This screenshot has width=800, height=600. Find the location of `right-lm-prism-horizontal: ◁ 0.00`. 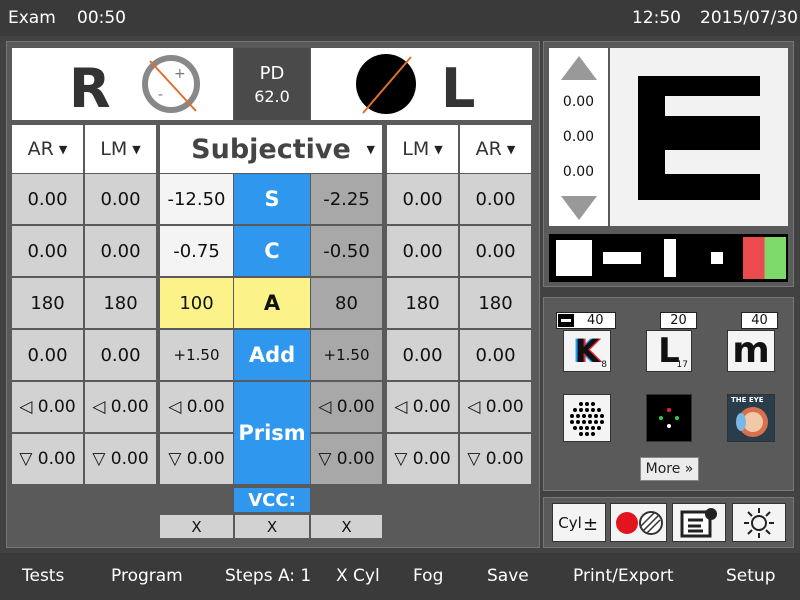

right-lm-prism-horizontal: ◁ 0.00 is located at coordinates (120, 407).